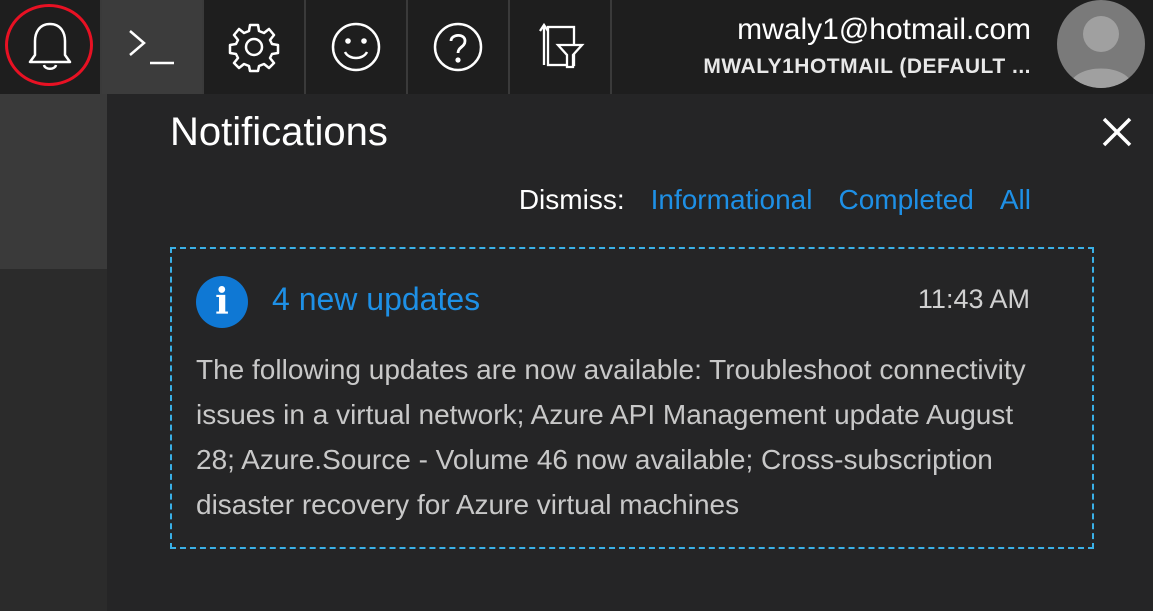 The image size is (1153, 611). I want to click on cloud-shell-icon, so click(152, 47).